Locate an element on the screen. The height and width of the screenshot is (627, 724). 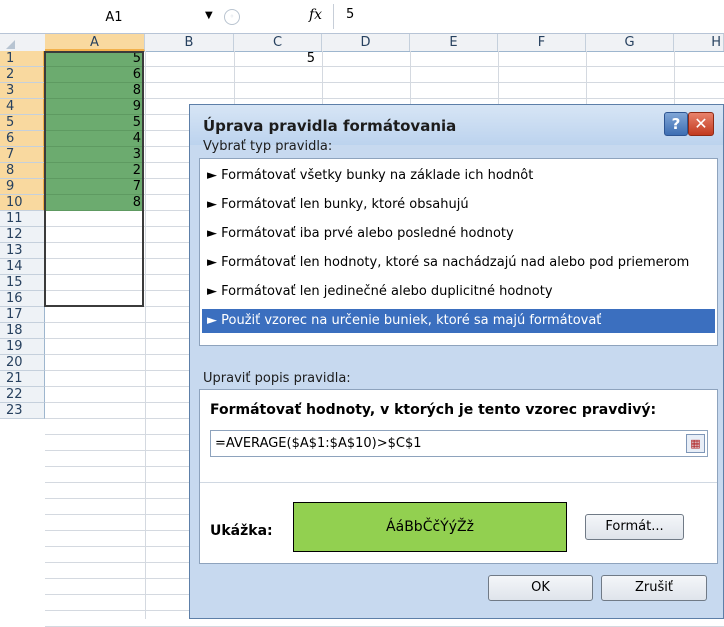
cell-a1: 5 is located at coordinates (94, 59).